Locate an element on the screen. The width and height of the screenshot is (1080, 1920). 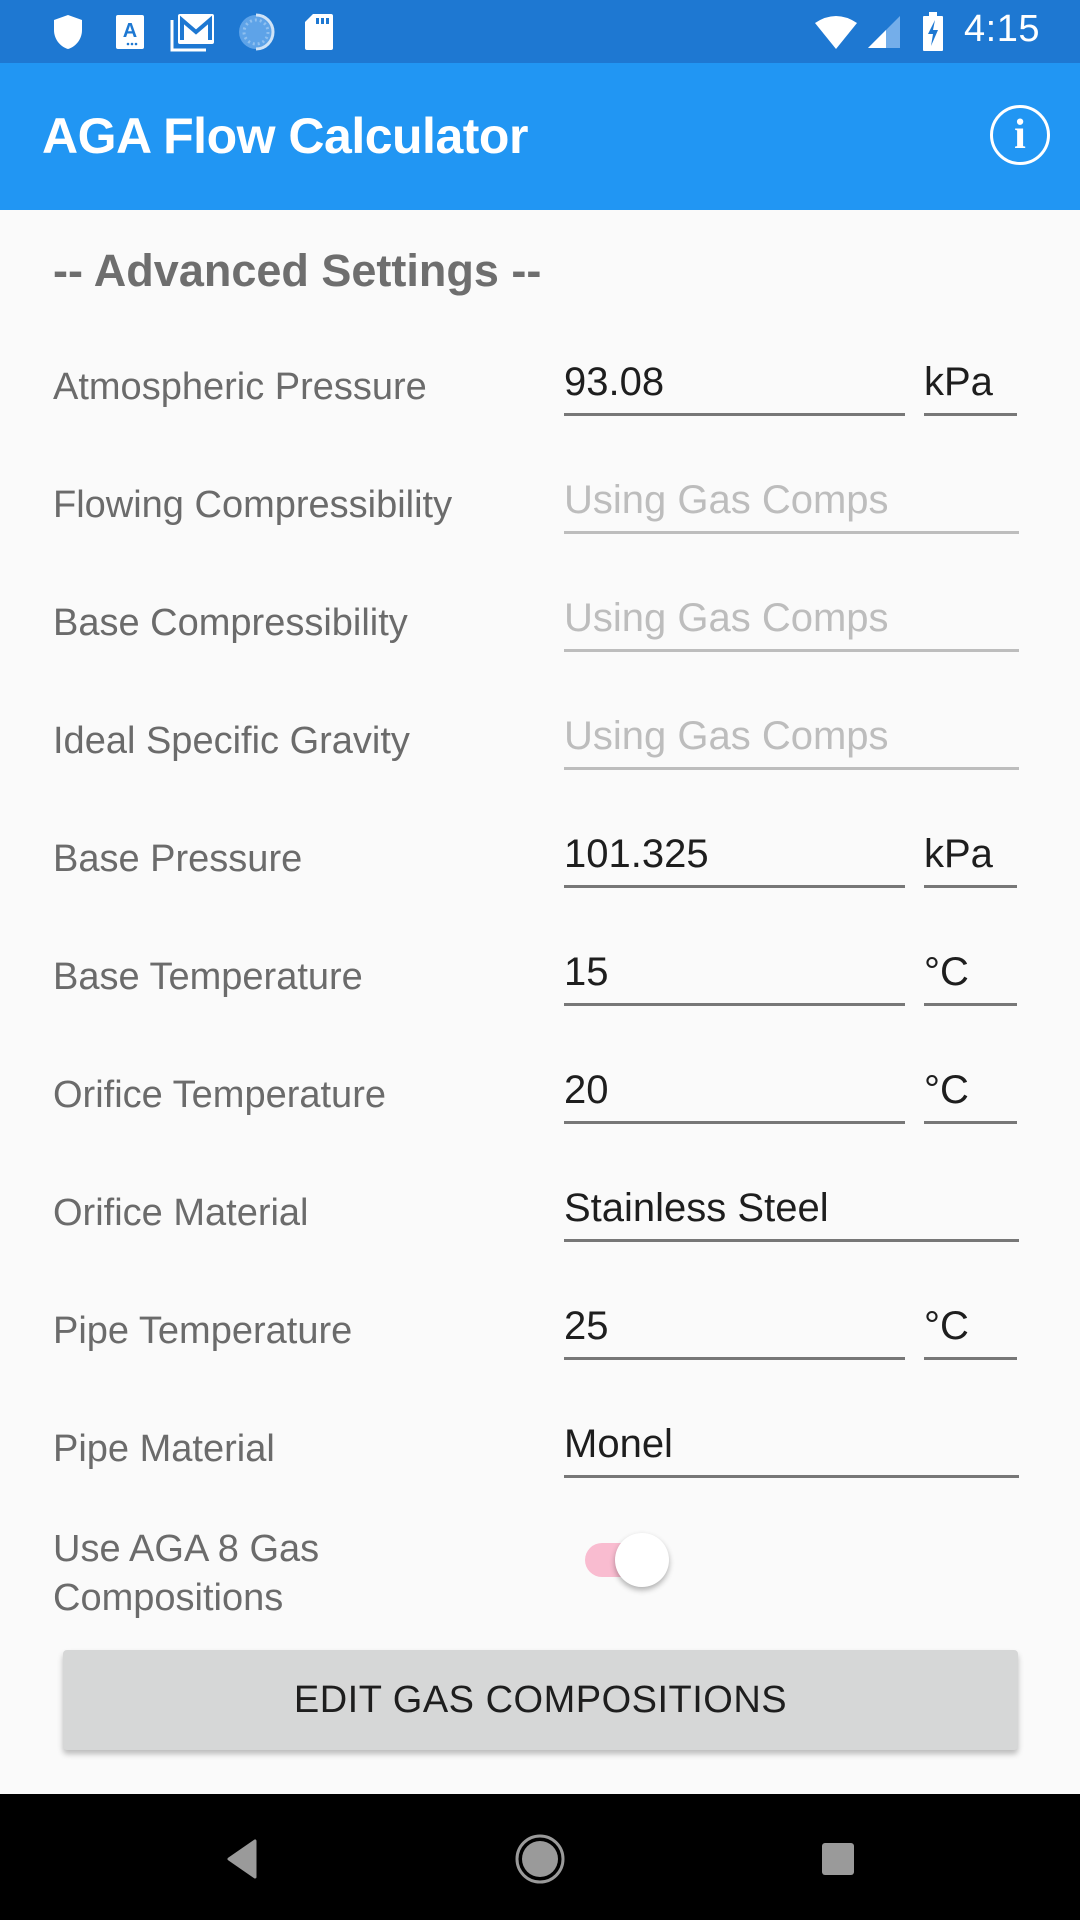
section-title: -- Advanced Settings -- is located at coordinates (297, 270).